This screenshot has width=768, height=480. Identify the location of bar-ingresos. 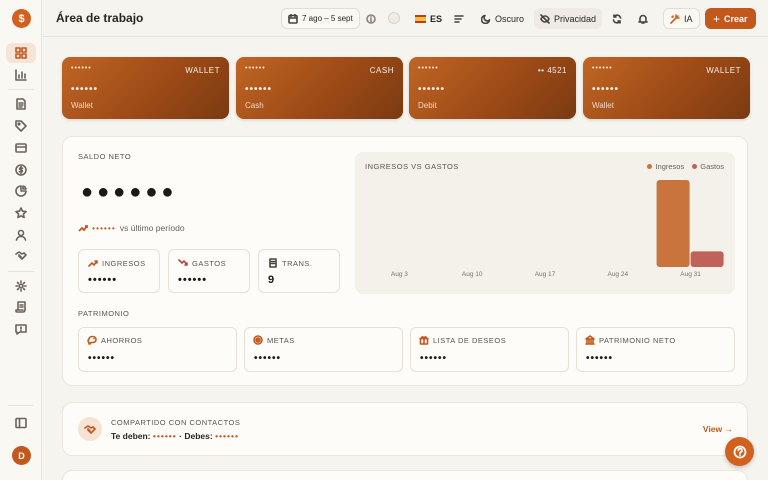
(673, 223).